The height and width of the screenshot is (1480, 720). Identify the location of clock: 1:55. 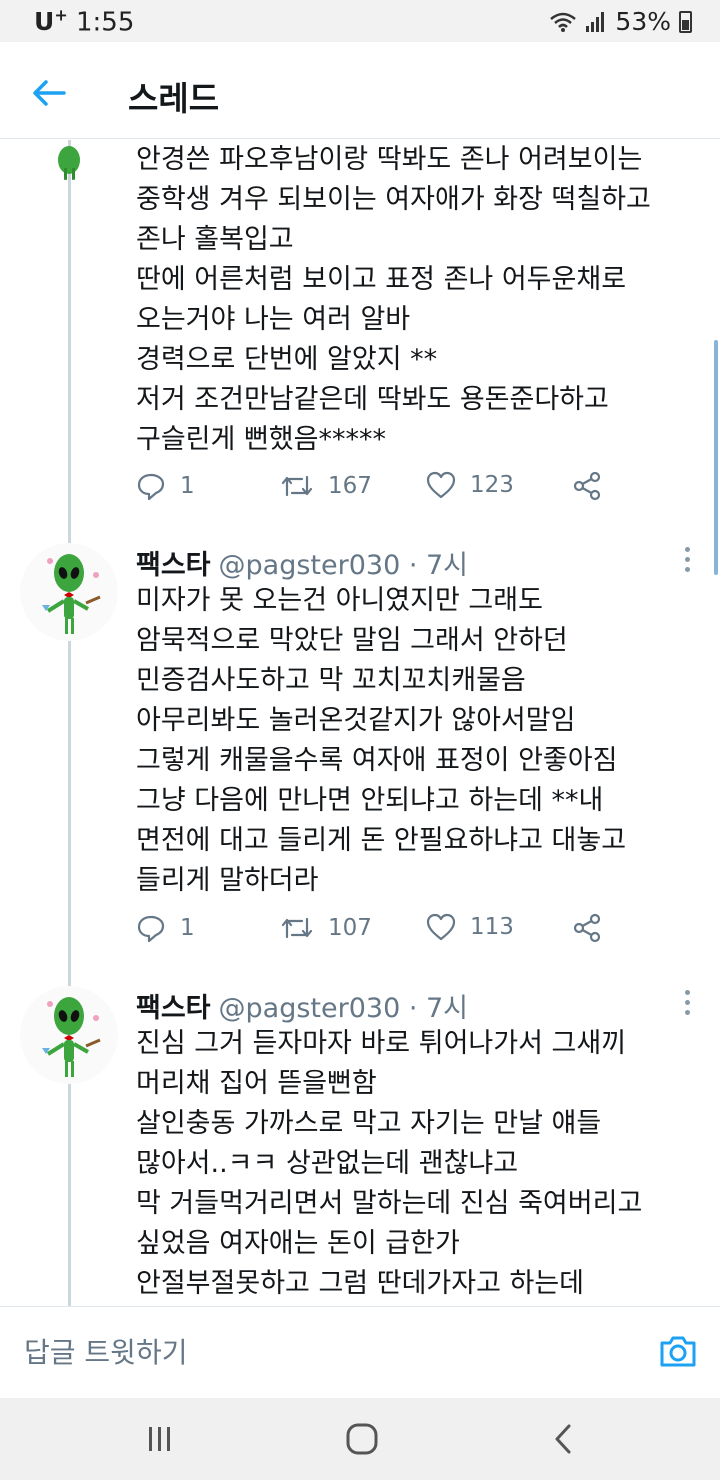
(105, 22).